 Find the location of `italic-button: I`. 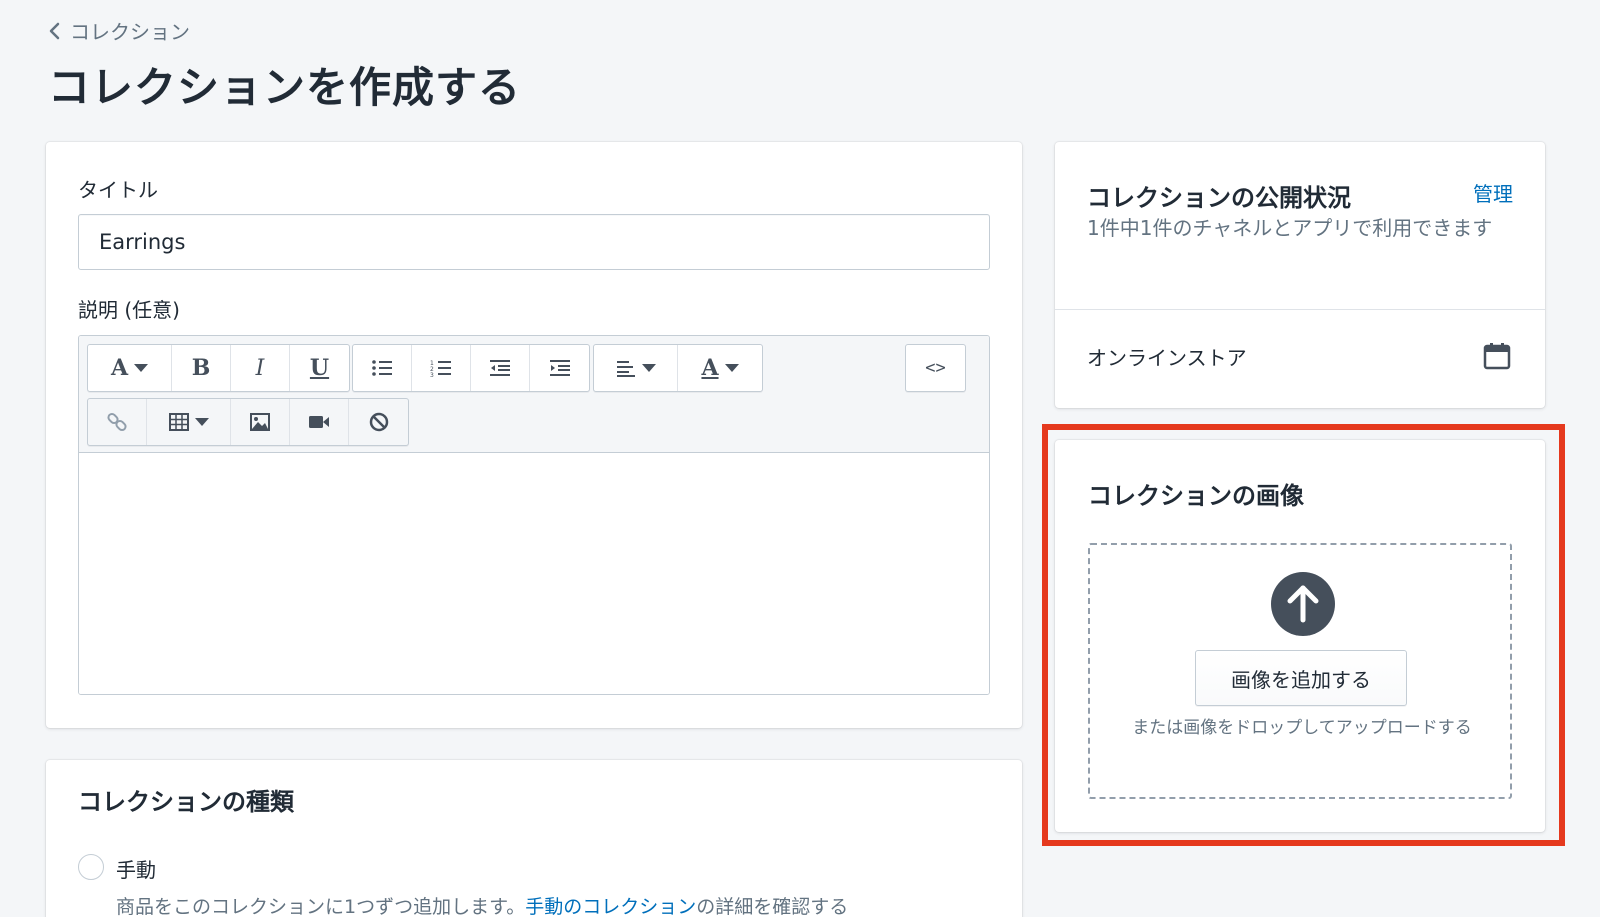

italic-button: I is located at coordinates (260, 368).